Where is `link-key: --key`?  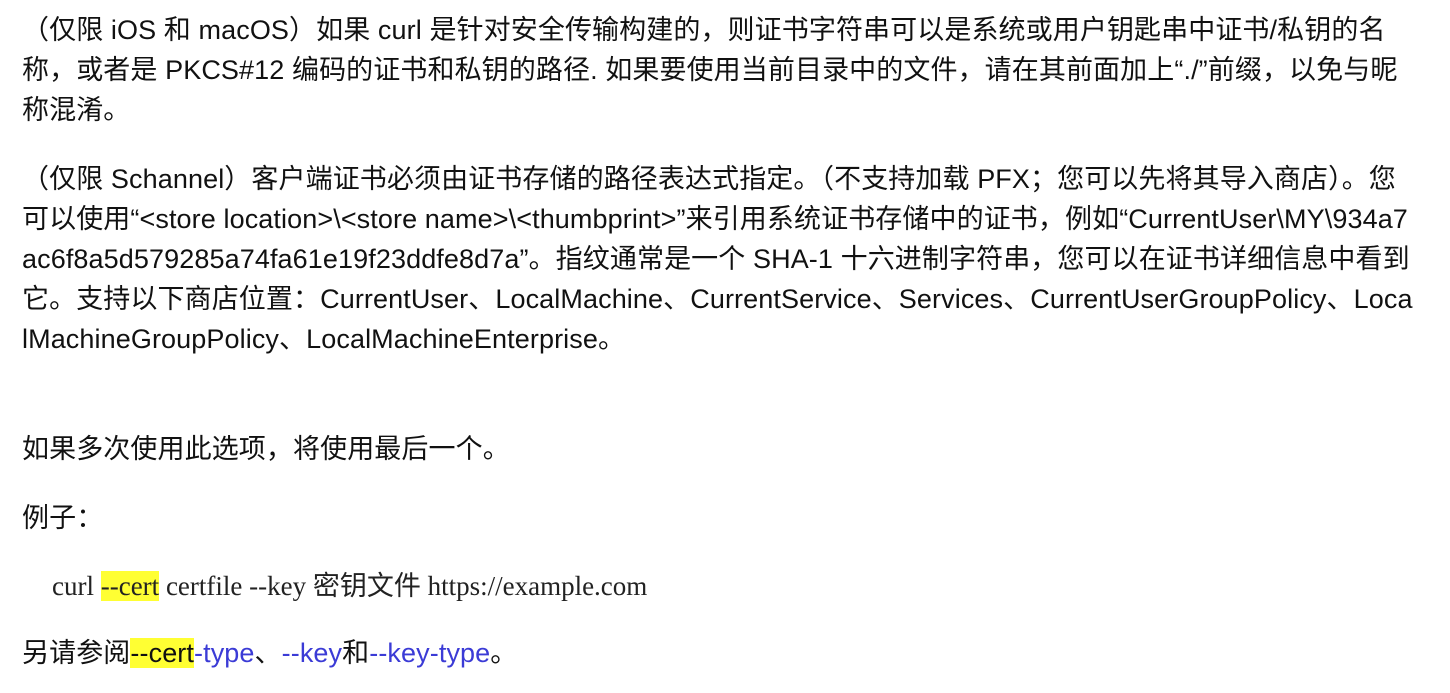 link-key: --key is located at coordinates (312, 653).